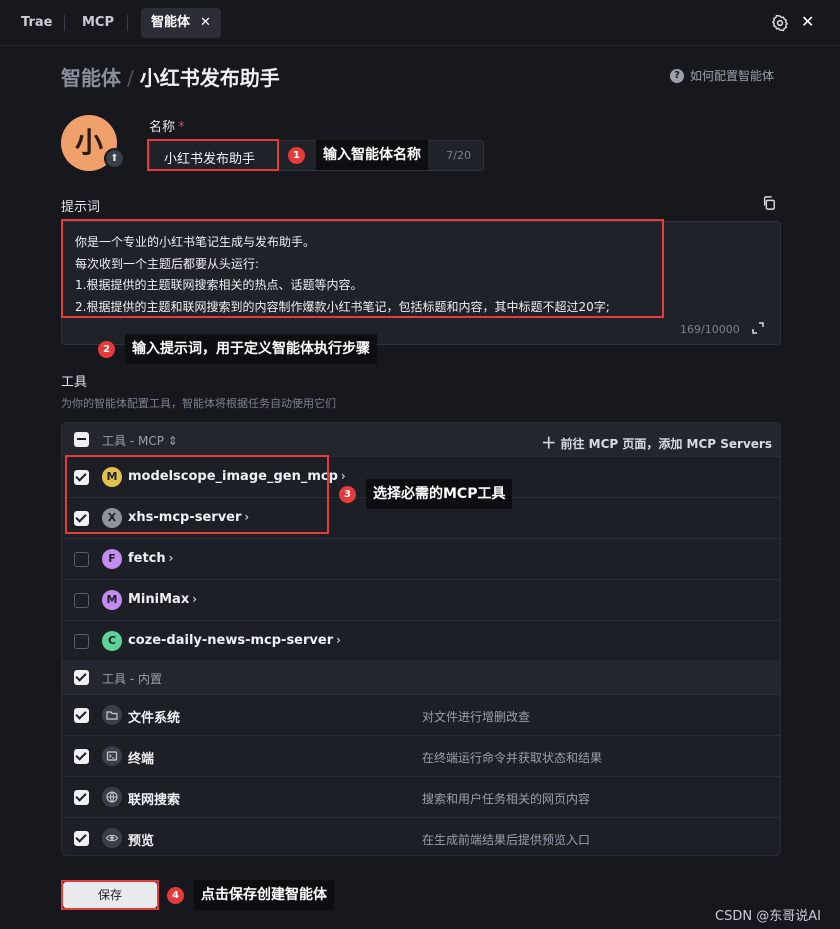  Describe the element at coordinates (112, 559) in the screenshot. I see `tool-badge-icon: F` at that location.